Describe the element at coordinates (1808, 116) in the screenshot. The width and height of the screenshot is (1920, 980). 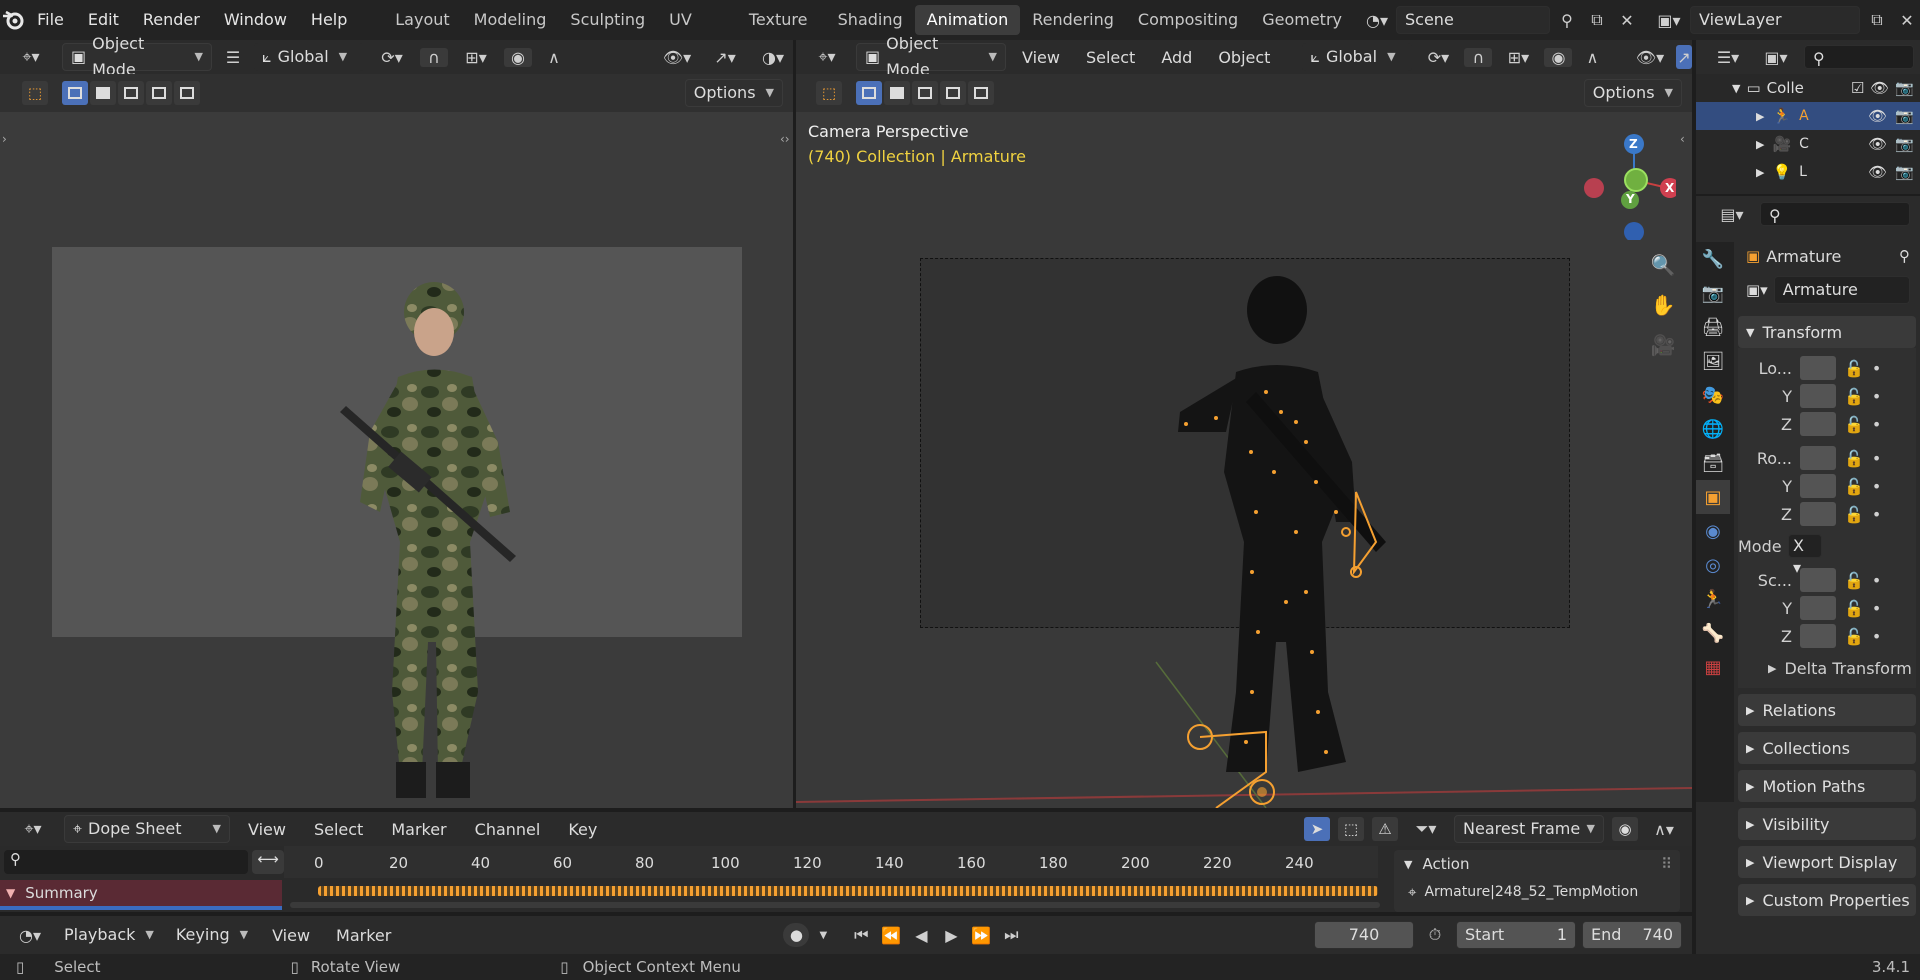
I see `outliner-row-armature: ▶ 🏃 A 👁 📷` at that location.